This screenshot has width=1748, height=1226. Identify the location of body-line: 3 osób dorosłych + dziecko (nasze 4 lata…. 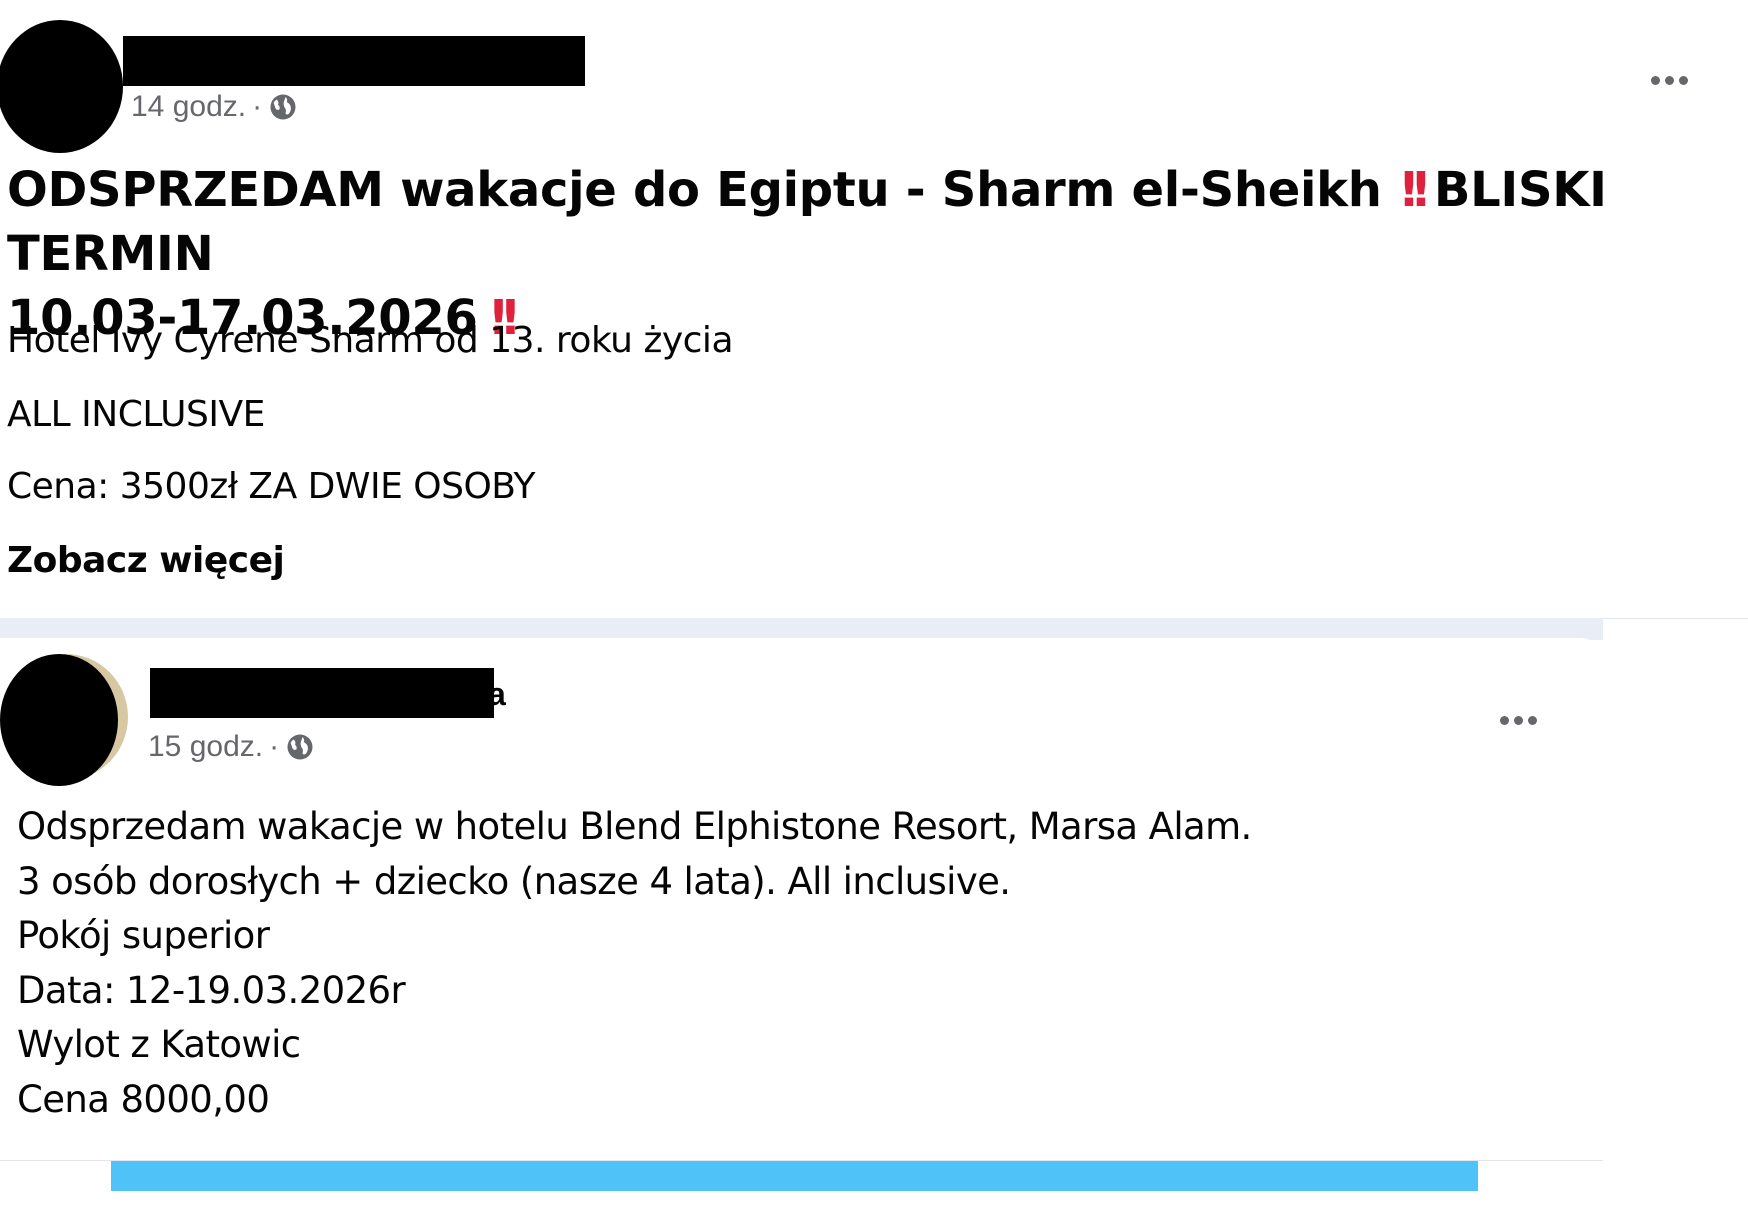
(514, 881).